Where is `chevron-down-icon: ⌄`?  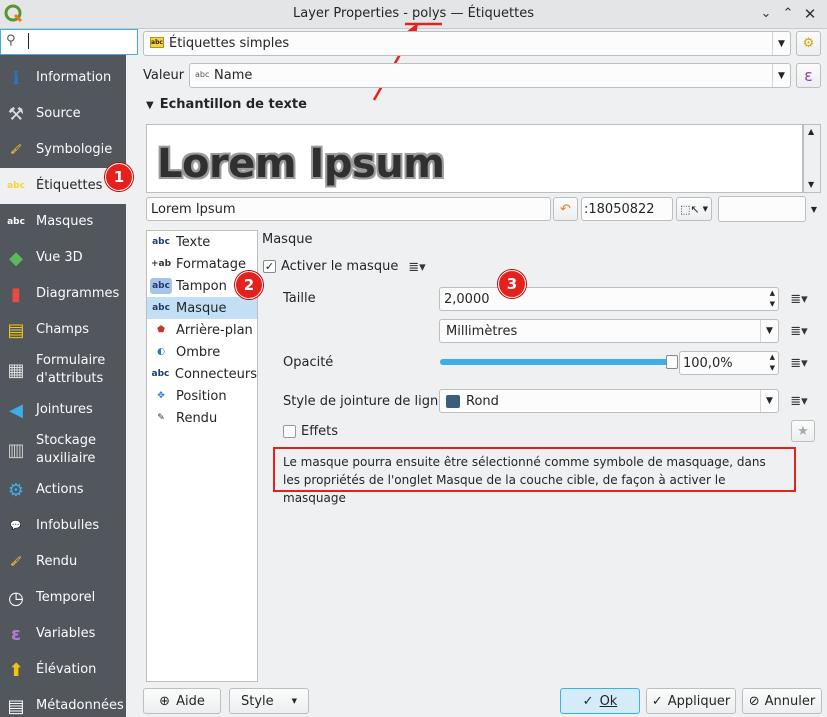 chevron-down-icon: ⌄ is located at coordinates (766, 14).